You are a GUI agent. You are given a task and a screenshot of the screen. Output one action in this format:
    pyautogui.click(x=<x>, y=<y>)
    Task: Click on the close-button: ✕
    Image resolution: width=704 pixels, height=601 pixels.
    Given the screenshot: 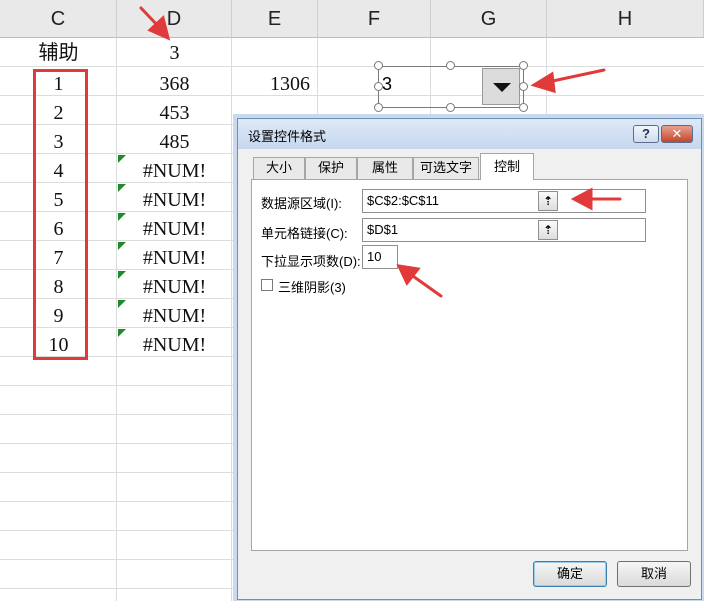 What is the action you would take?
    pyautogui.click(x=677, y=134)
    